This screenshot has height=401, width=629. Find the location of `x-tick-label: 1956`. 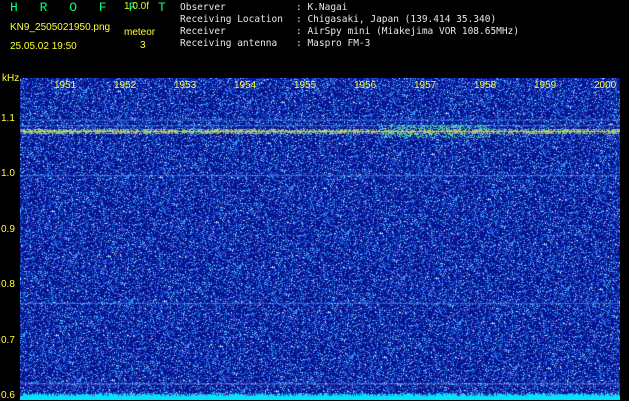

x-tick-label: 1956 is located at coordinates (365, 85).